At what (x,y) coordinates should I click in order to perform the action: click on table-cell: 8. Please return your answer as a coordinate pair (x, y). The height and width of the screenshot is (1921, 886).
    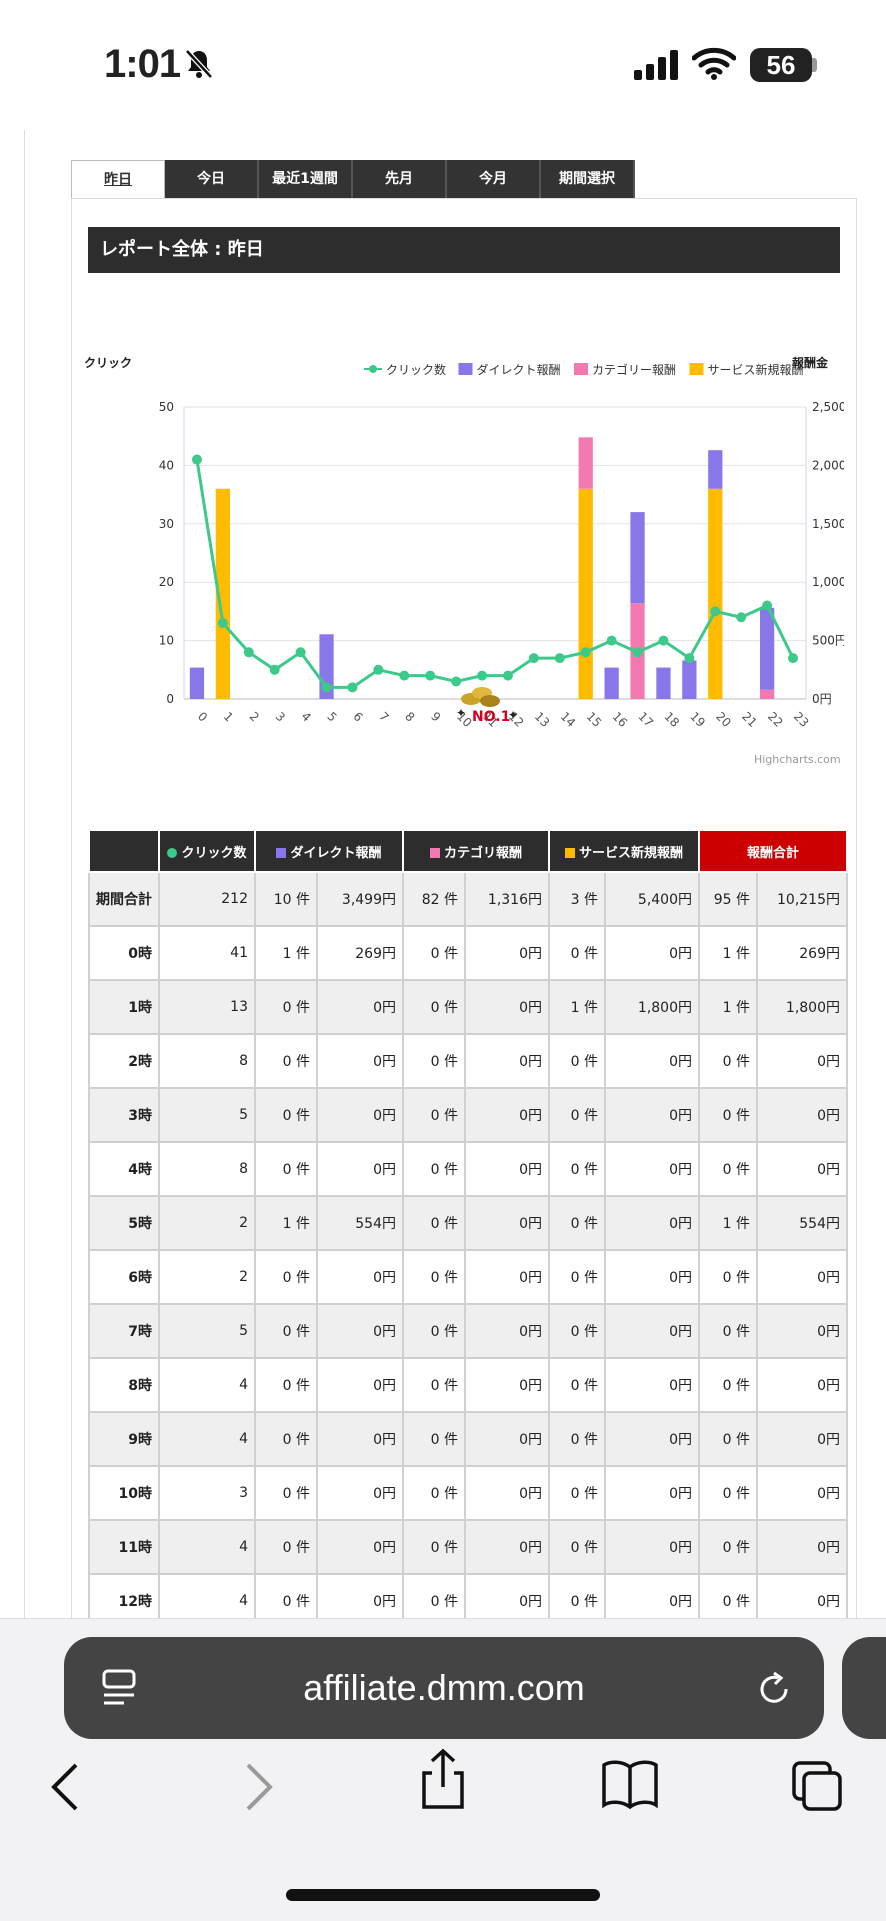
    Looking at the image, I should click on (207, 1169).